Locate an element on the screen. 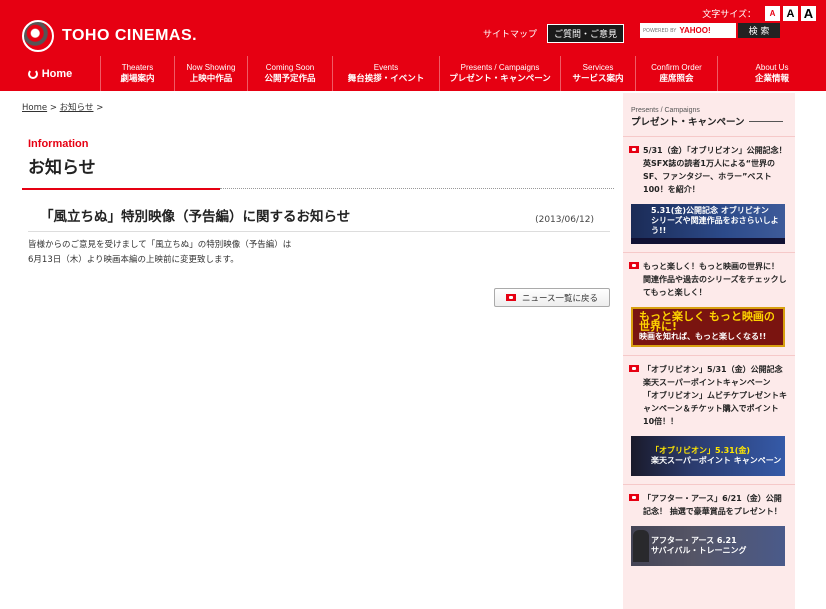  nav-confirm-order: Confirm Order 座席照会 is located at coordinates (676, 73).